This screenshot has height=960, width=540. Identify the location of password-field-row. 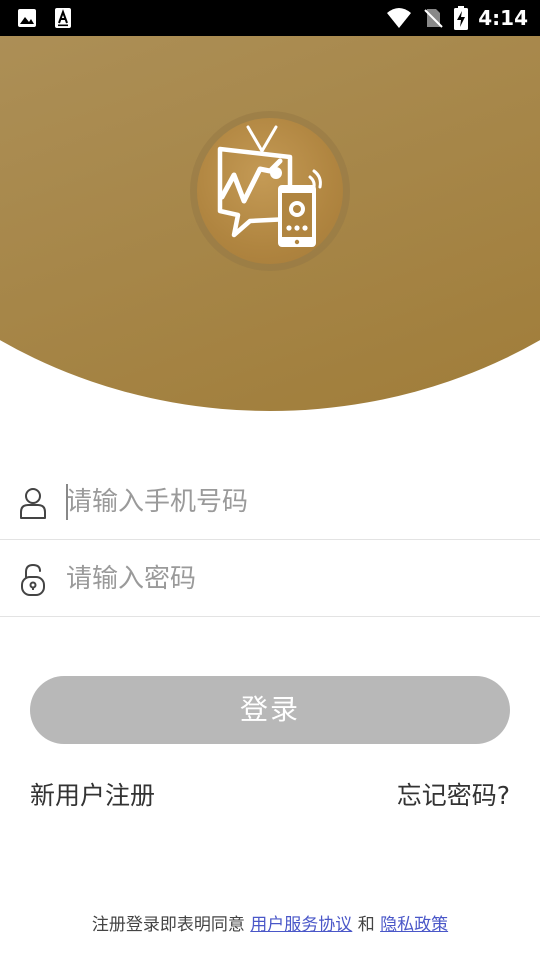
(270, 579).